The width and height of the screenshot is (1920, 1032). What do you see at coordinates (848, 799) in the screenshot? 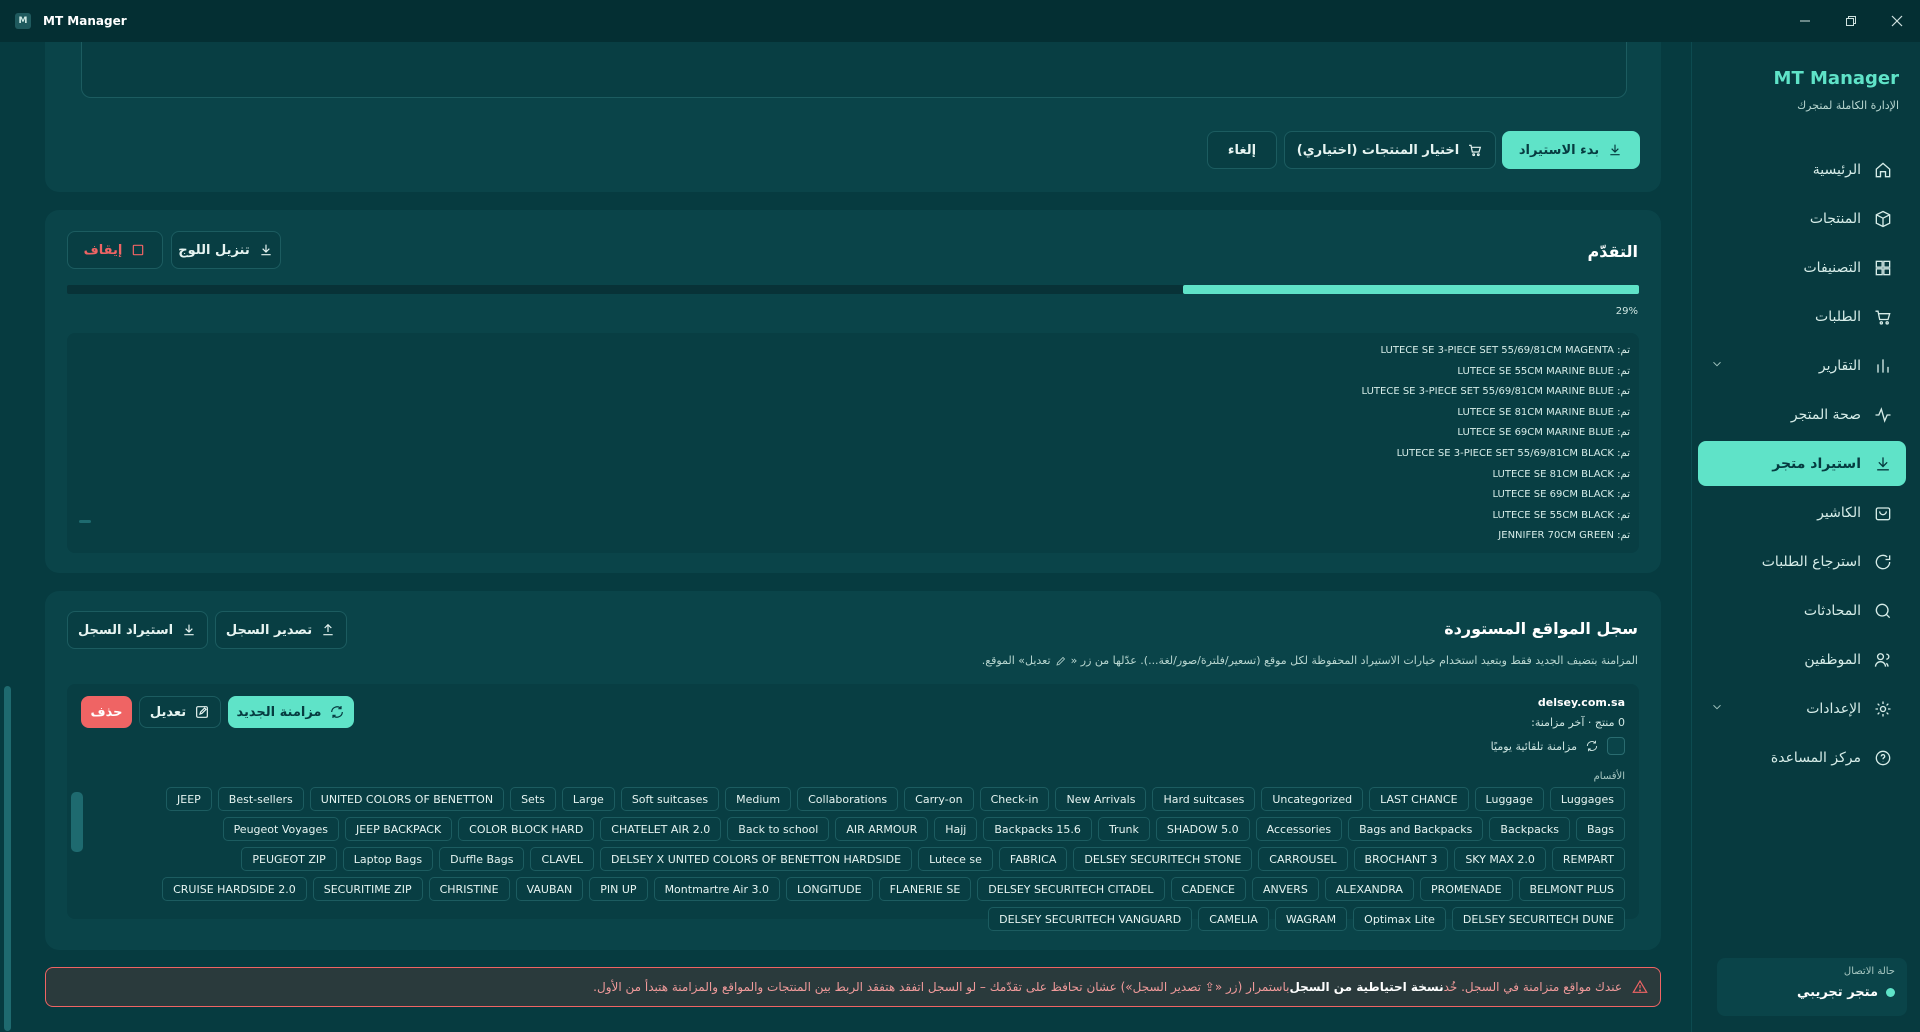
I see `category-tag: Collaborations` at bounding box center [848, 799].